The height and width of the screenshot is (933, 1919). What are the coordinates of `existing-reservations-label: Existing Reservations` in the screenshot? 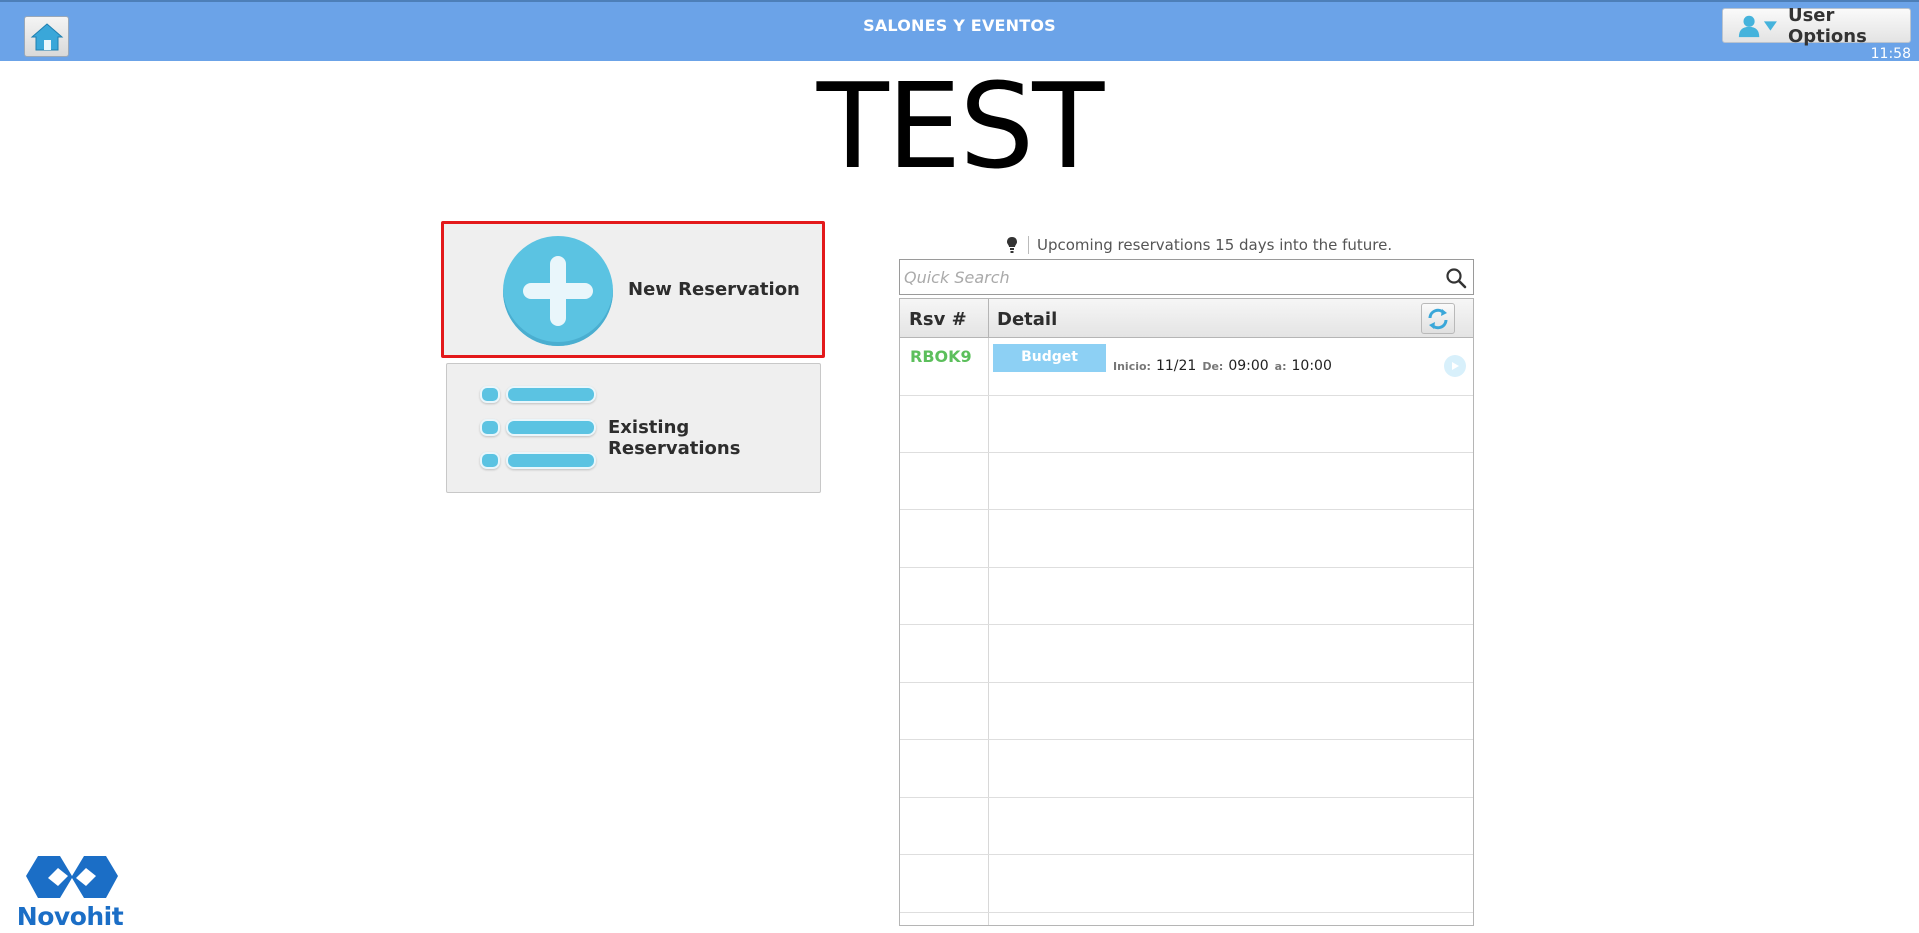 It's located at (674, 438).